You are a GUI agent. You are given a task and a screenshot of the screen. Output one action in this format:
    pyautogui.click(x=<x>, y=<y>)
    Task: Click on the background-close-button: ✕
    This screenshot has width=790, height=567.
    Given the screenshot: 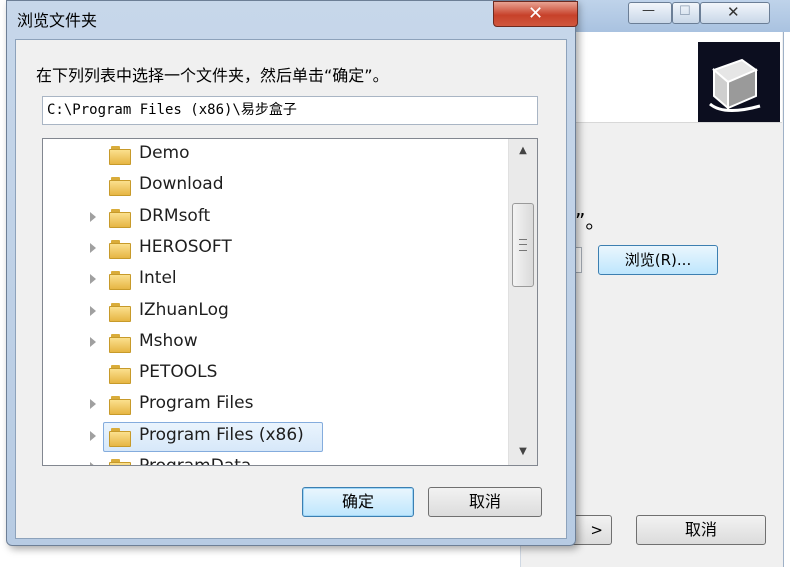 What is the action you would take?
    pyautogui.click(x=735, y=13)
    